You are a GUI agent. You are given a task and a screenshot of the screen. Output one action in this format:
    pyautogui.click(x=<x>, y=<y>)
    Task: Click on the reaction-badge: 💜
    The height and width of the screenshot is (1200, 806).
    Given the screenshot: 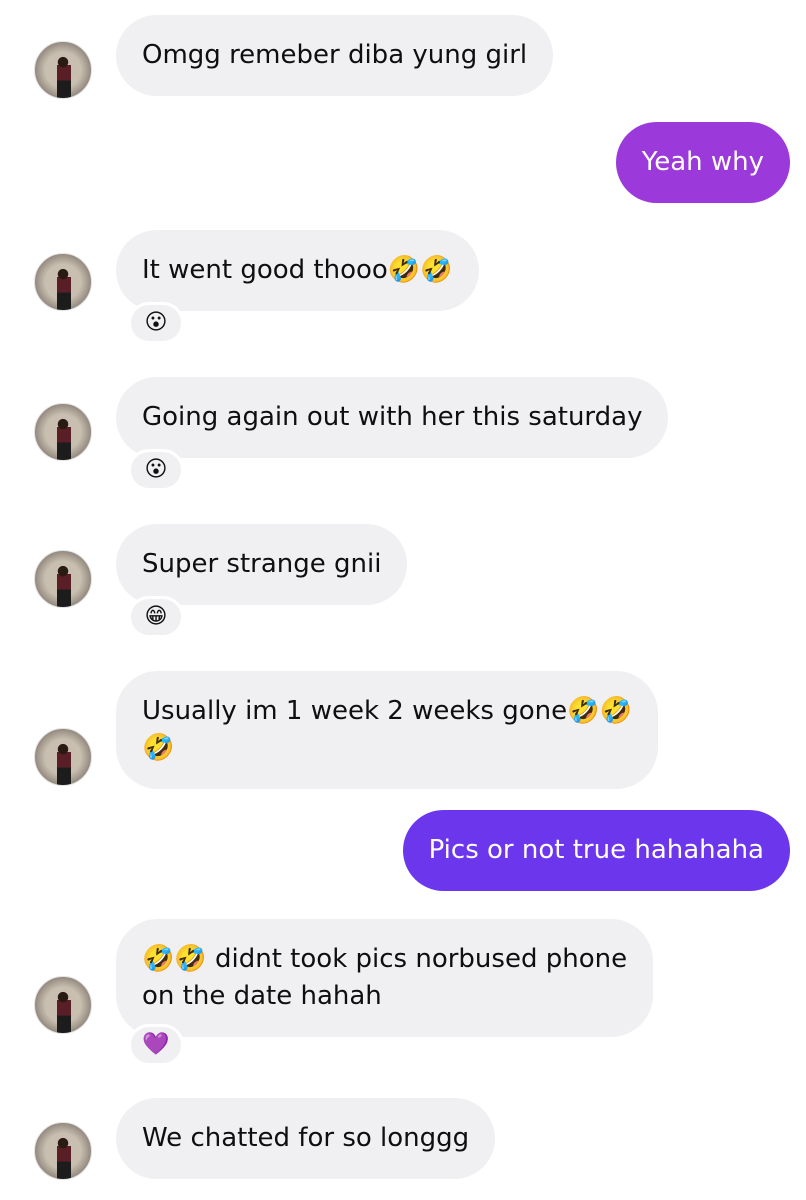 What is the action you would take?
    pyautogui.click(x=156, y=1045)
    